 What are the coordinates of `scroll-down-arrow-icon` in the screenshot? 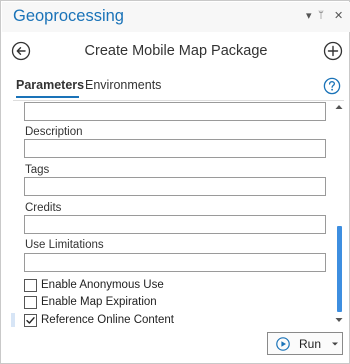 It's located at (339, 320).